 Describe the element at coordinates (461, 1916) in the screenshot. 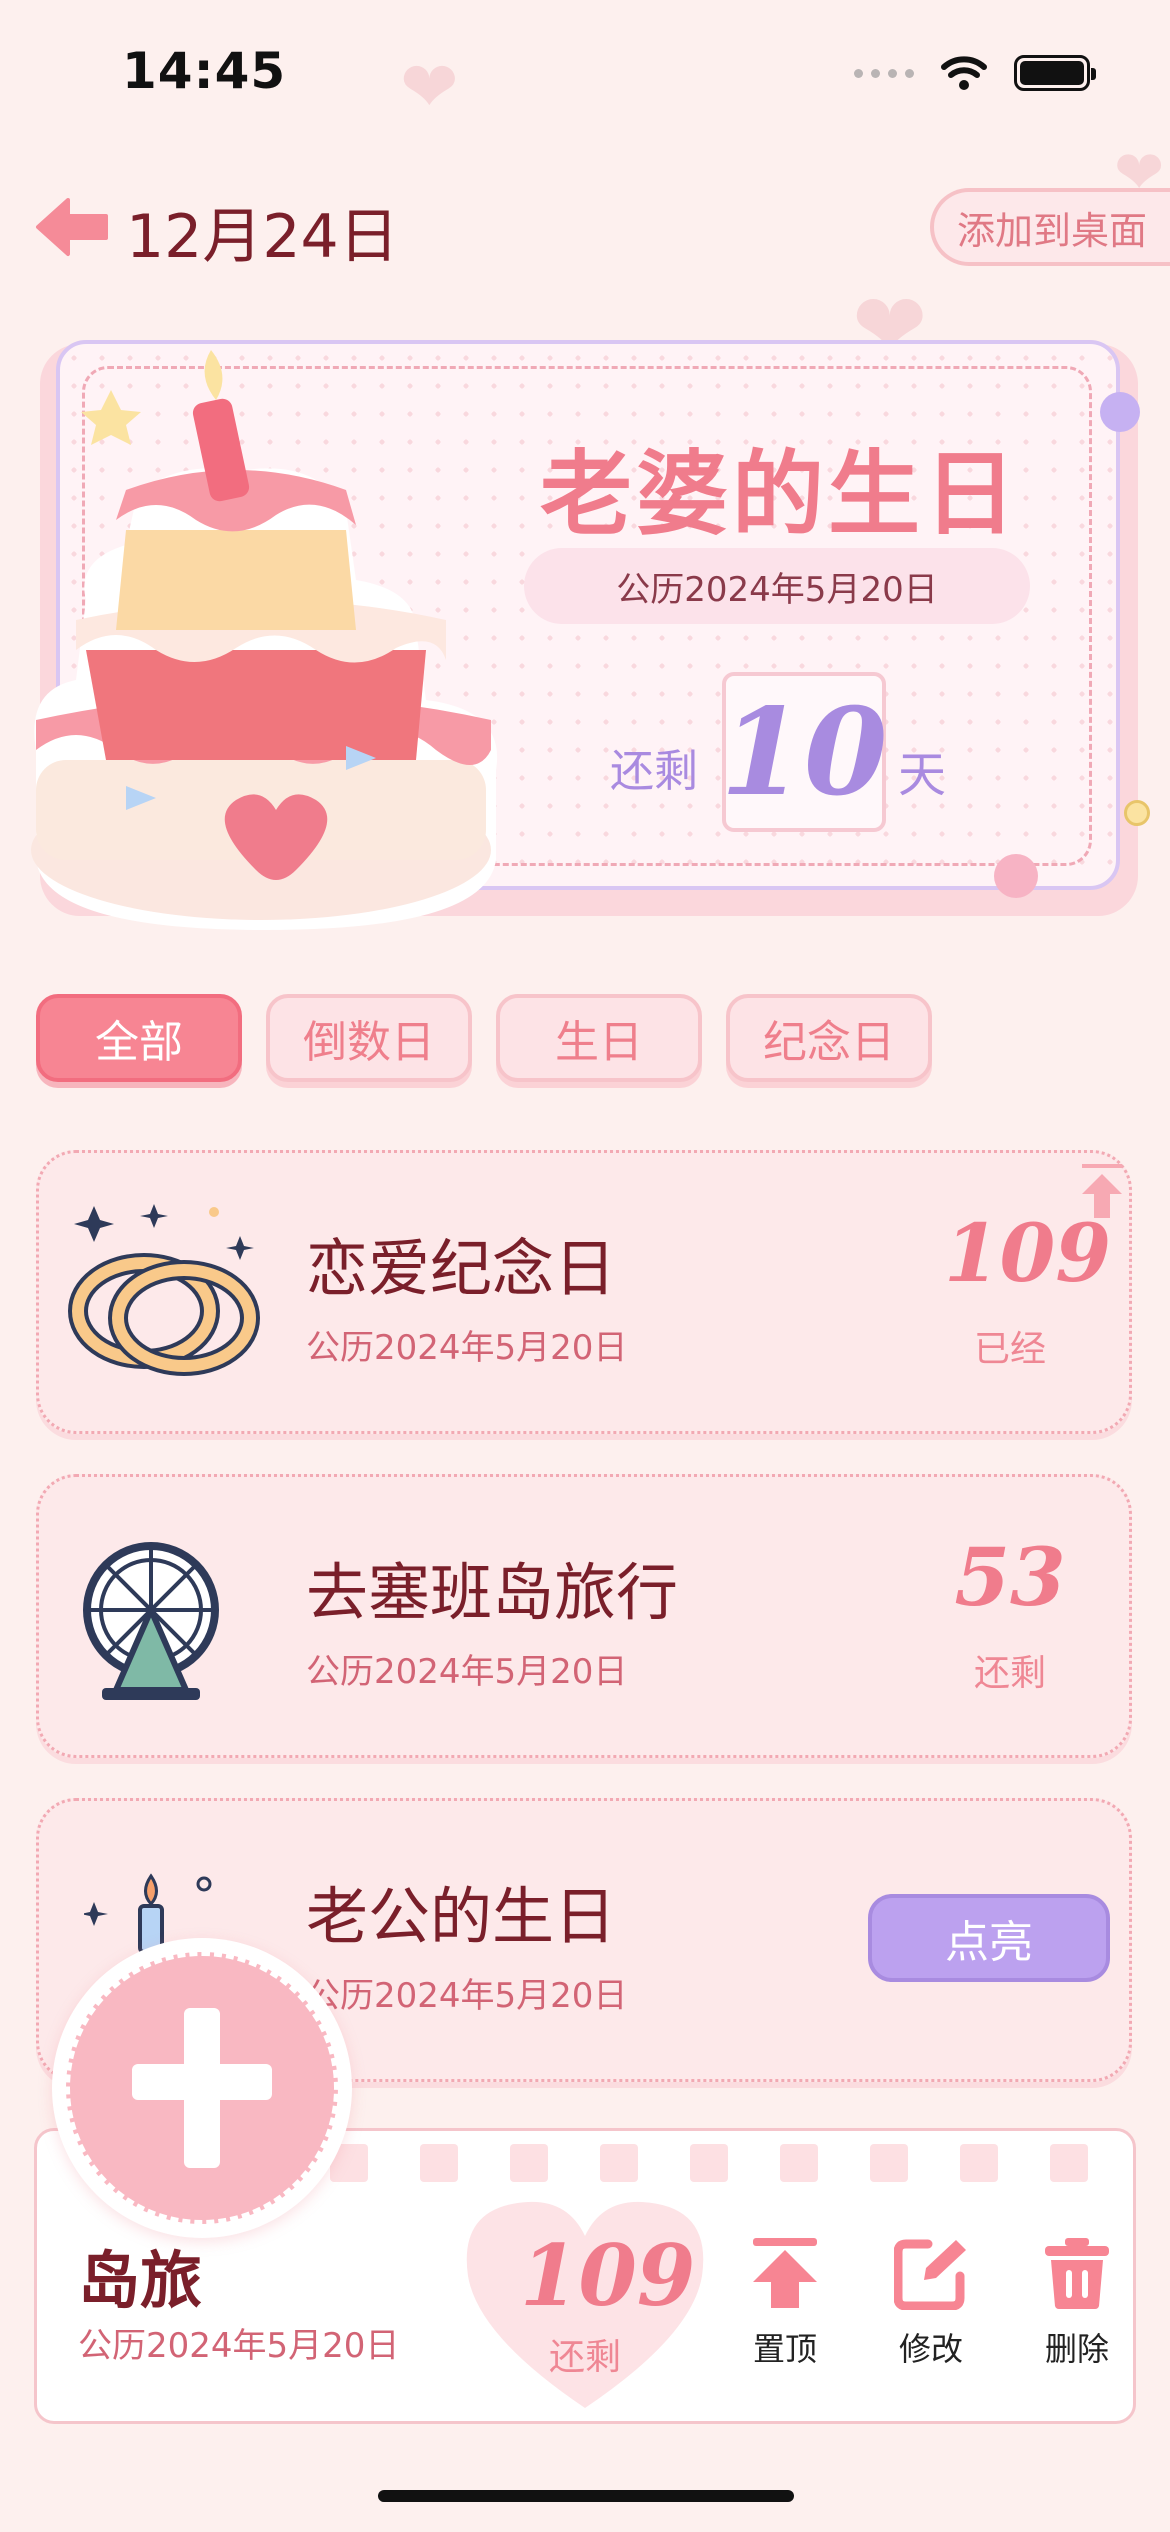

I see `event-title: 老公的生日` at that location.